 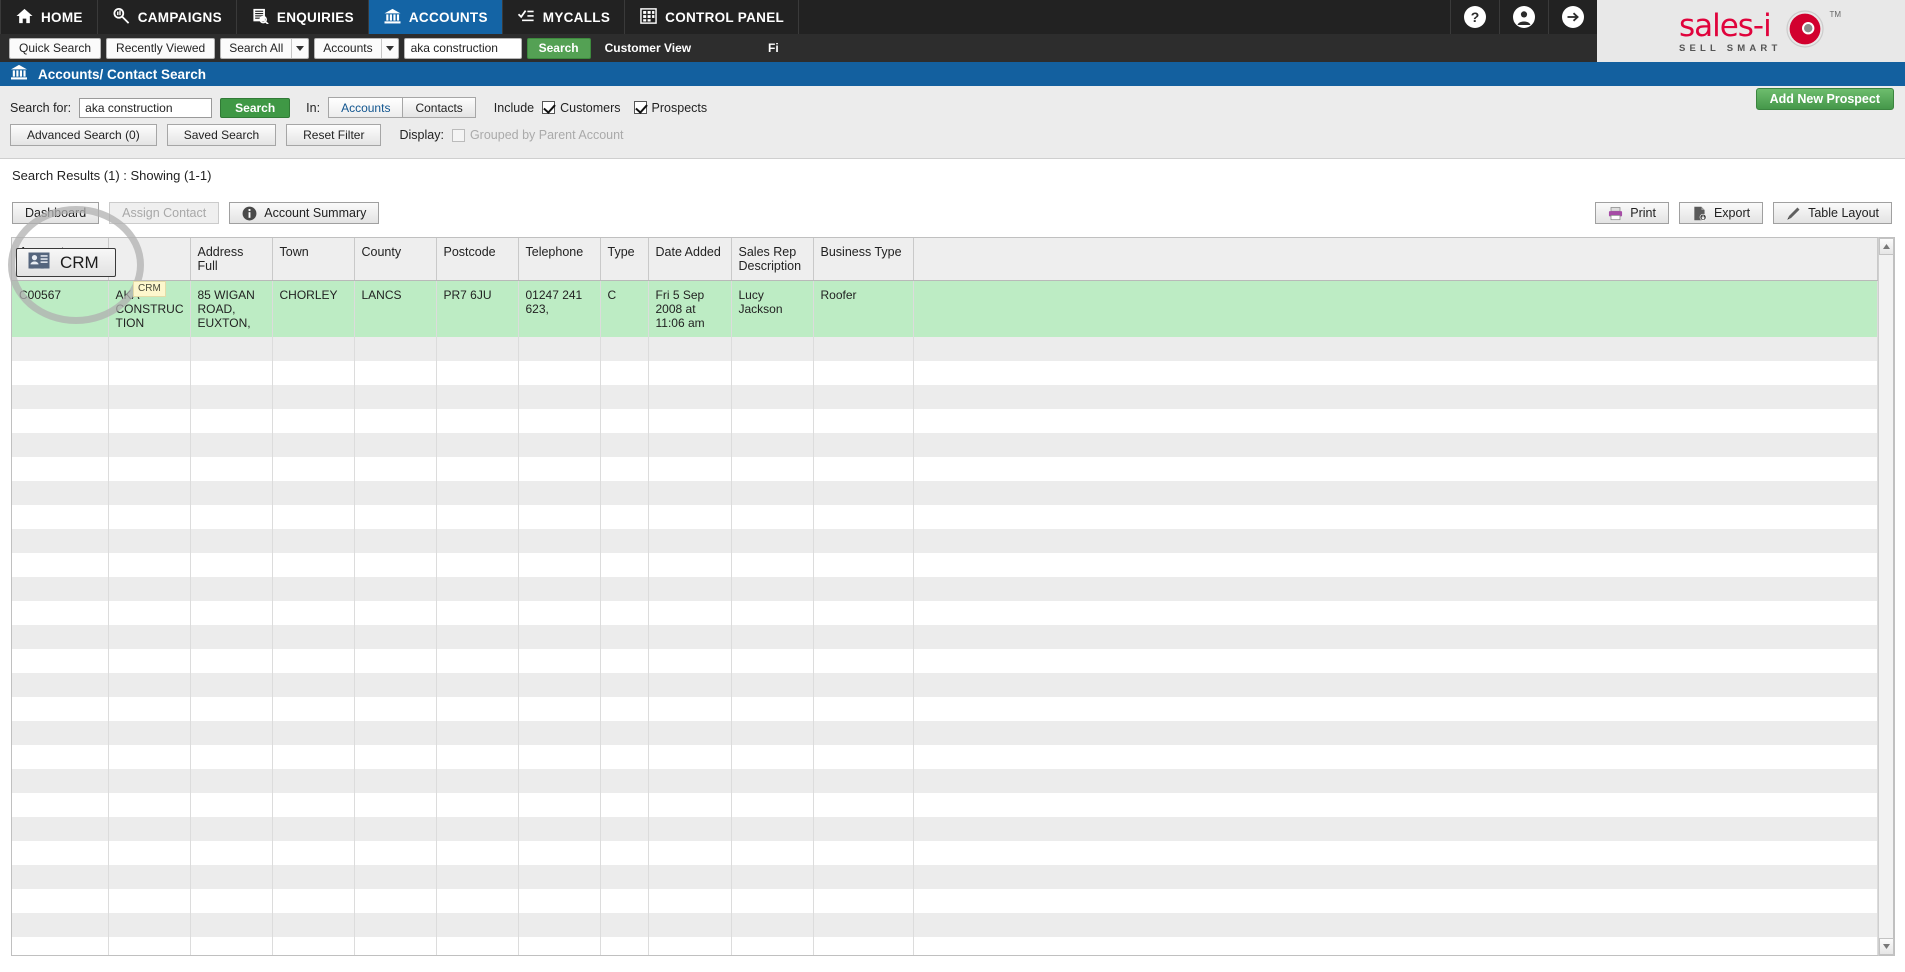 What do you see at coordinates (24, 17) in the screenshot?
I see `home-icon` at bounding box center [24, 17].